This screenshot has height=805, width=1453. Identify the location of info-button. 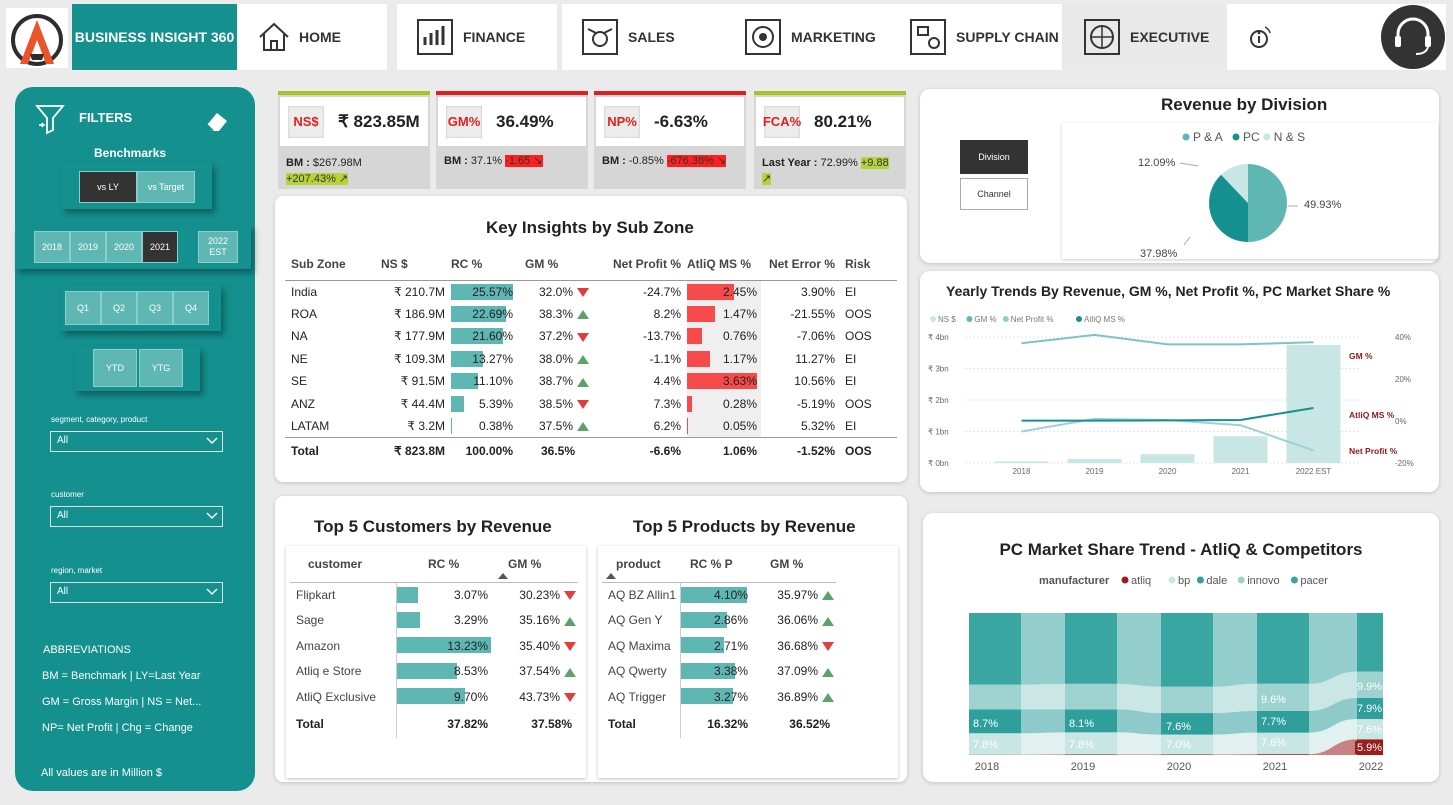
(1303, 37).